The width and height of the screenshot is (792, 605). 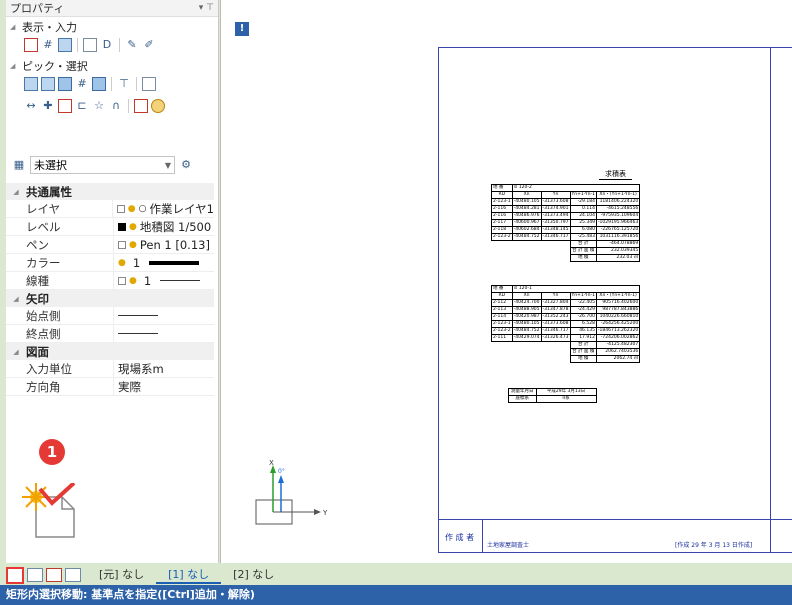 What do you see at coordinates (65, 45) in the screenshot?
I see `r-mode-icon` at bounding box center [65, 45].